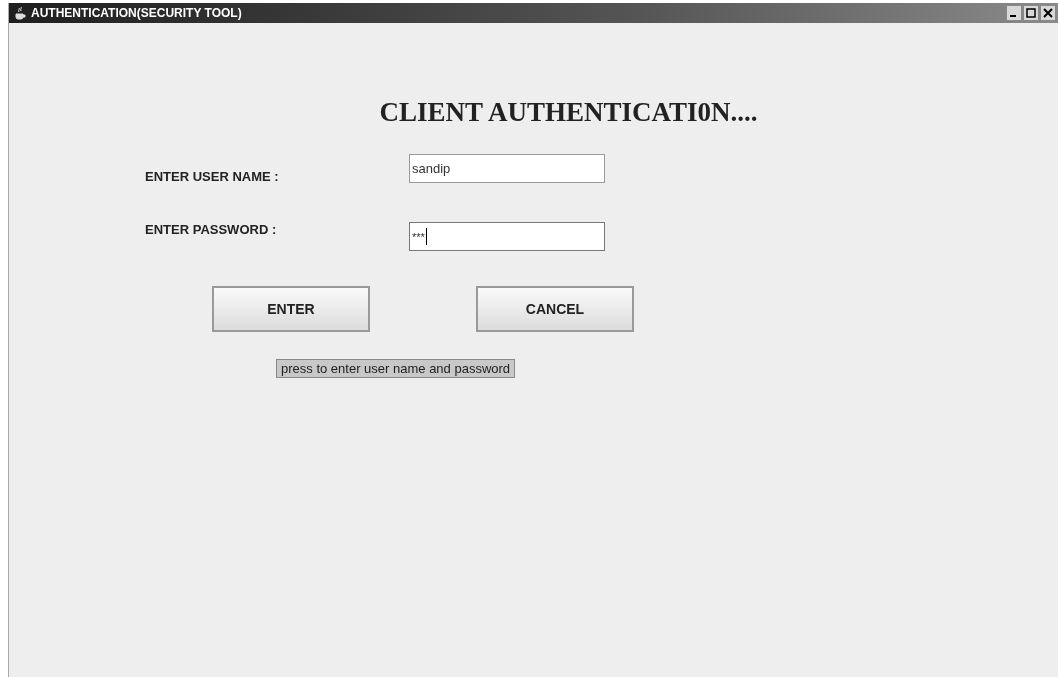  What do you see at coordinates (291, 309) in the screenshot?
I see `push-button: ENTER` at bounding box center [291, 309].